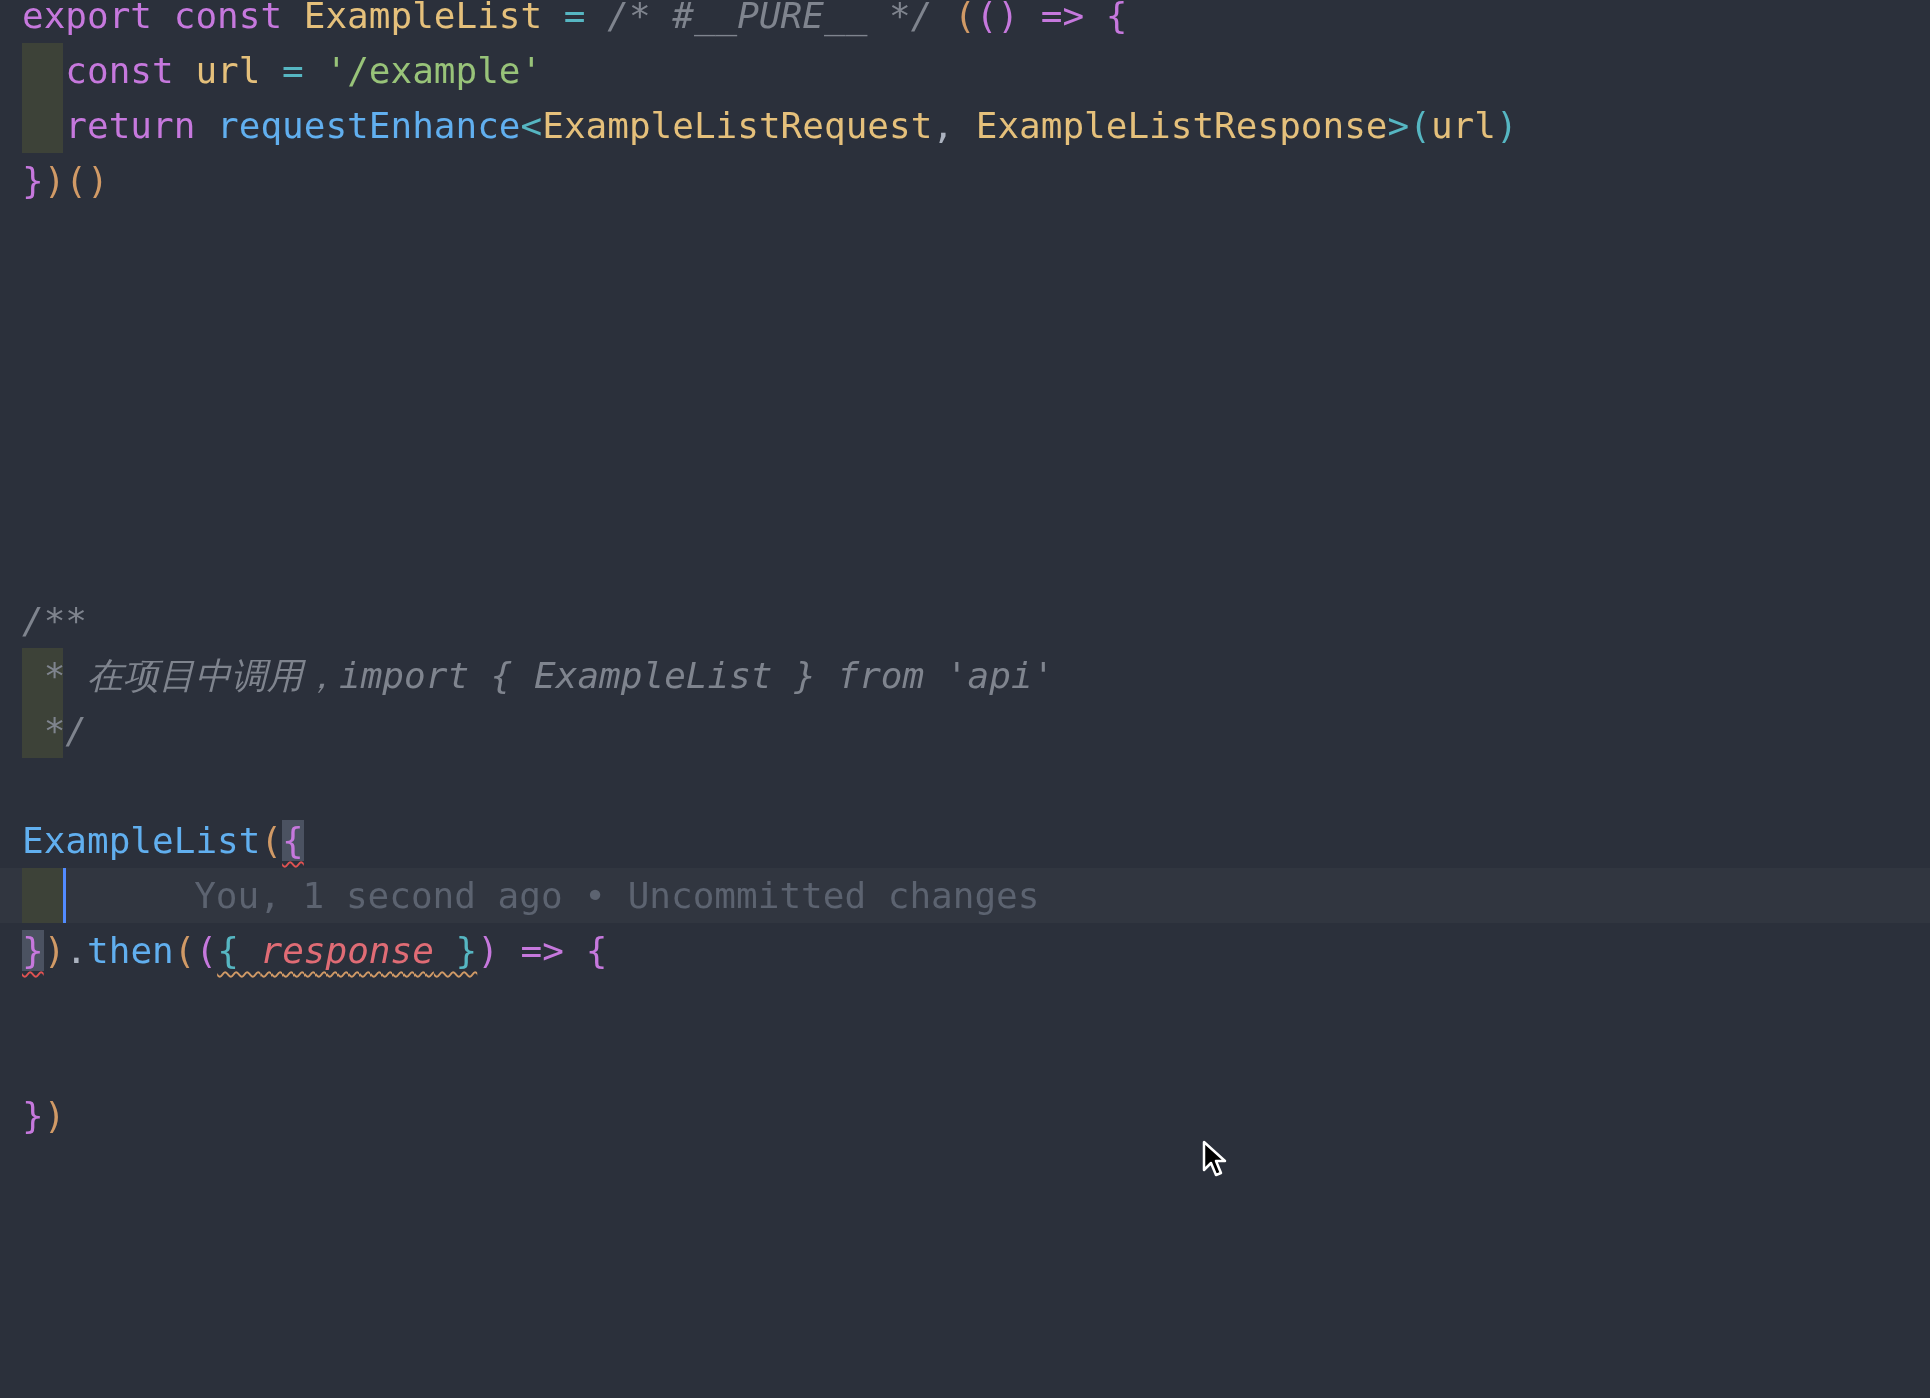 This screenshot has height=1398, width=1930. What do you see at coordinates (944, 125) in the screenshot?
I see `code-token: ,` at bounding box center [944, 125].